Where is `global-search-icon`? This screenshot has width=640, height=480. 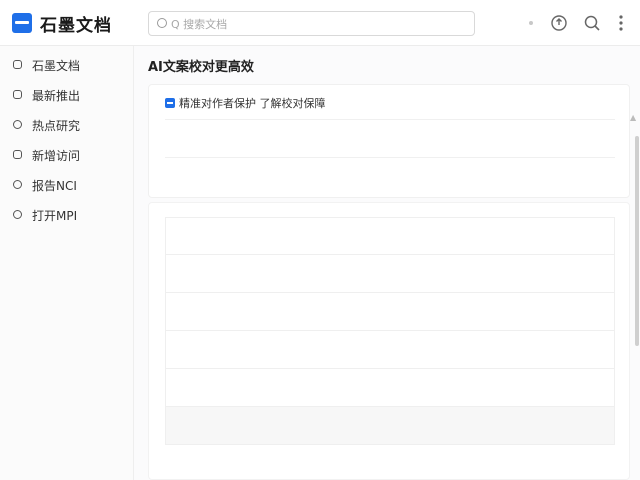 global-search-icon is located at coordinates (592, 23).